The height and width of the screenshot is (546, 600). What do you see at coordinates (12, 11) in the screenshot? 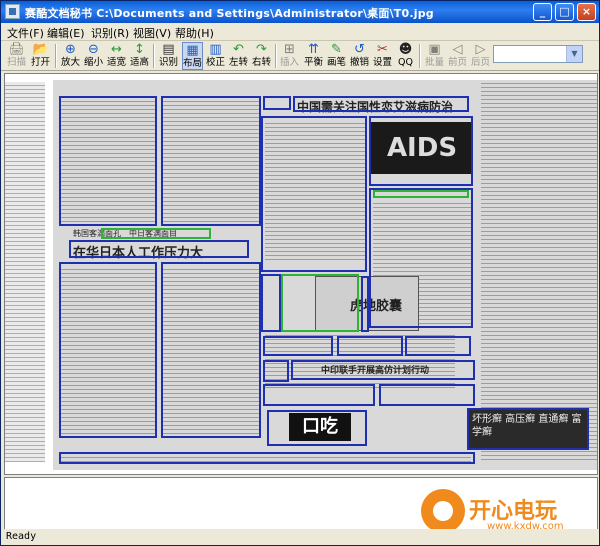
I see `app-icon` at bounding box center [12, 11].